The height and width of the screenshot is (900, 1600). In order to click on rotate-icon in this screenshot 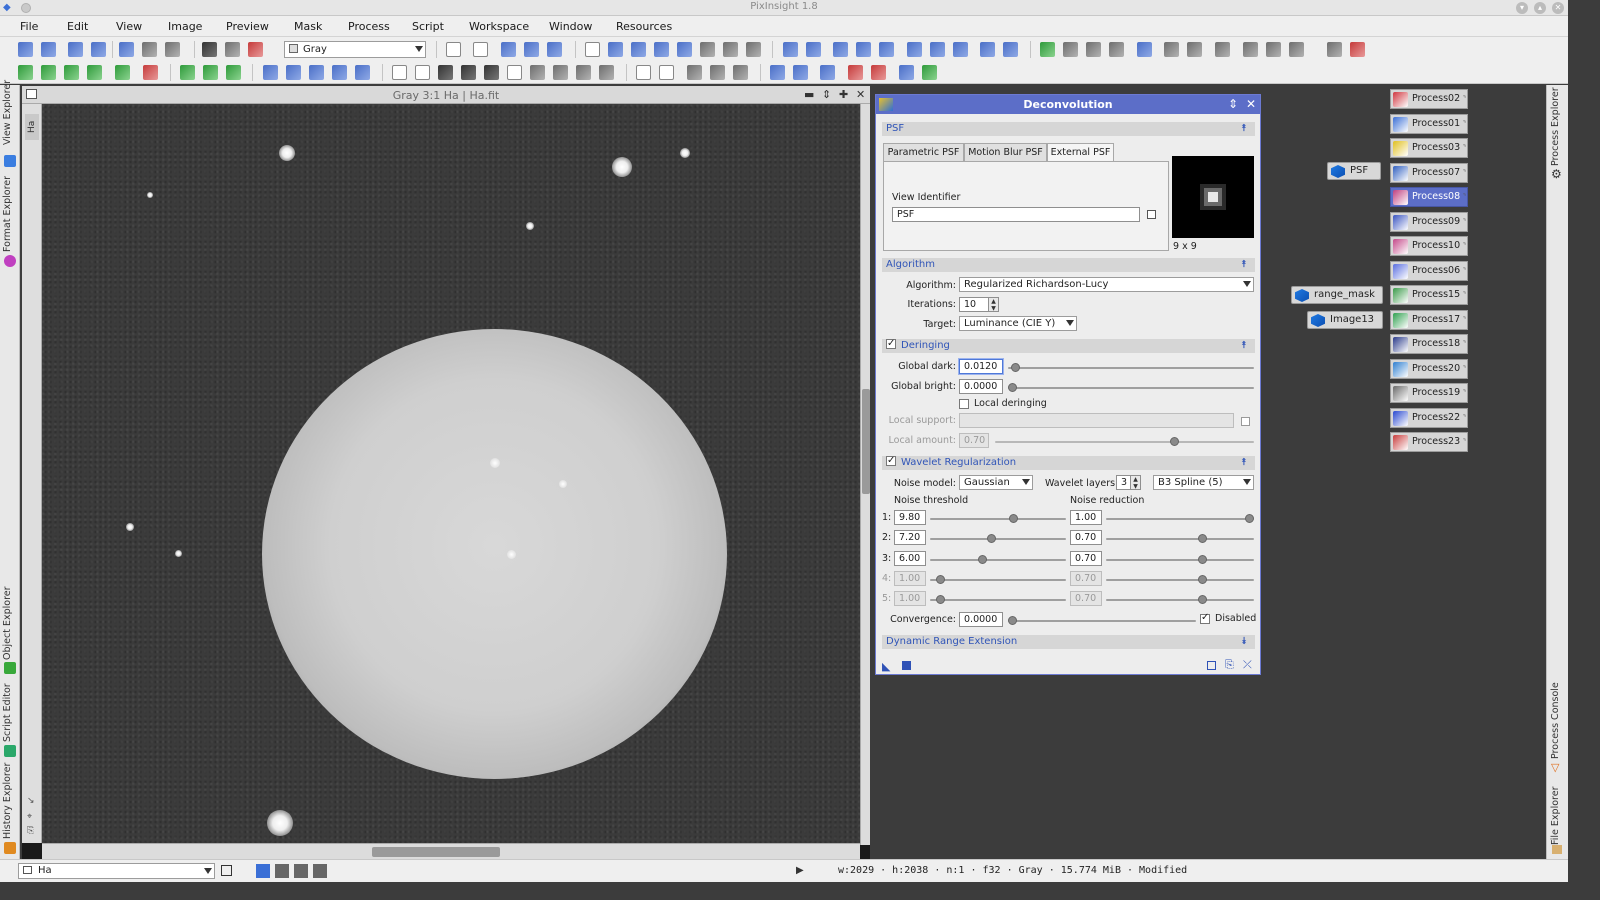, I will do `click(270, 72)`.